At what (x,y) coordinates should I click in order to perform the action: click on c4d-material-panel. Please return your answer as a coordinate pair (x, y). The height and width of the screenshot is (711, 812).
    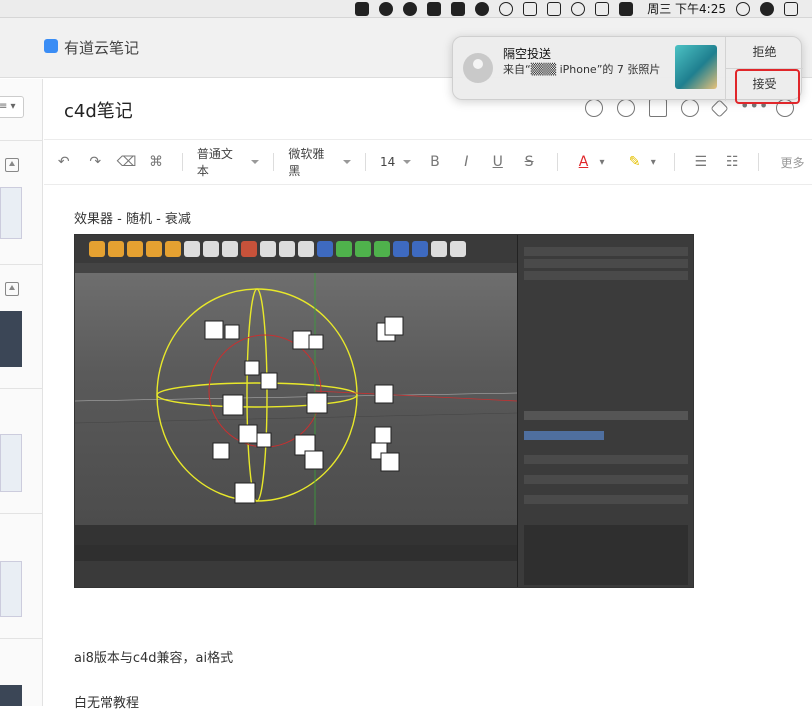
    Looking at the image, I should click on (296, 574).